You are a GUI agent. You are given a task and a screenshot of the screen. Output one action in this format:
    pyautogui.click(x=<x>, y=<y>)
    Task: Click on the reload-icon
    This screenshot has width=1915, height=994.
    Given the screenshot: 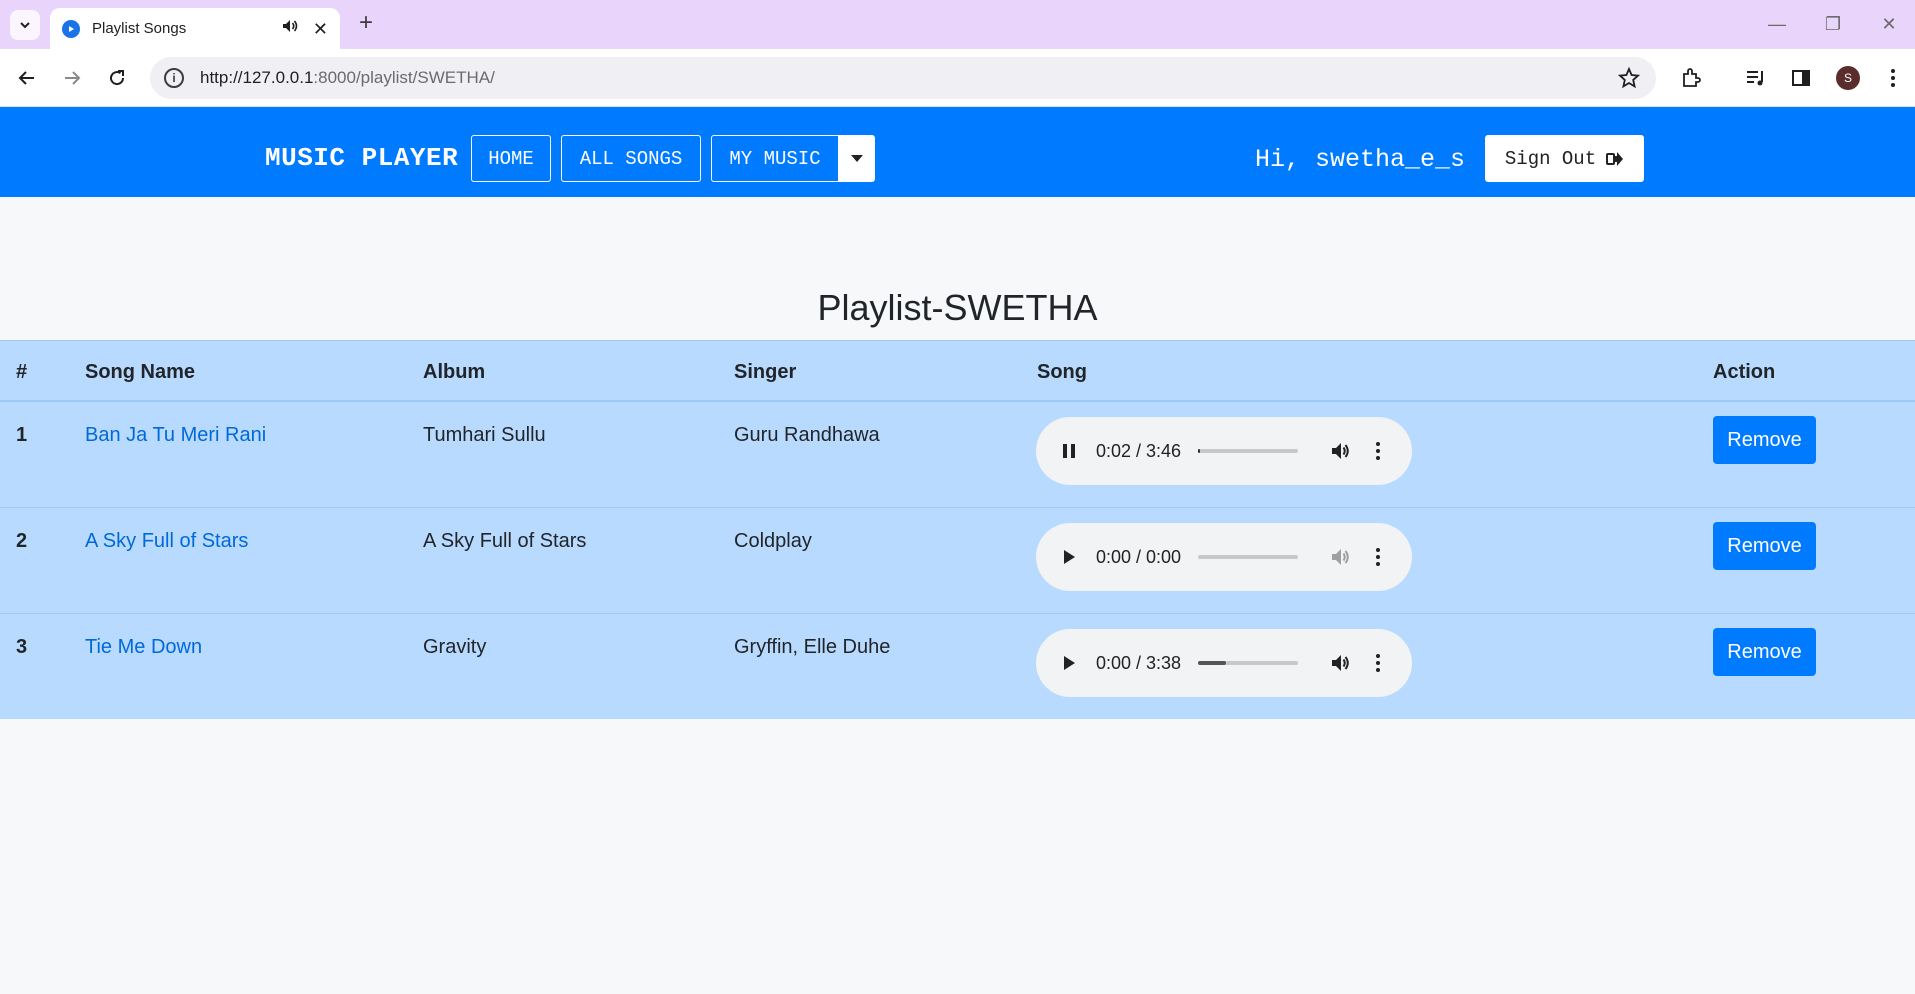 What is the action you would take?
    pyautogui.click(x=117, y=78)
    